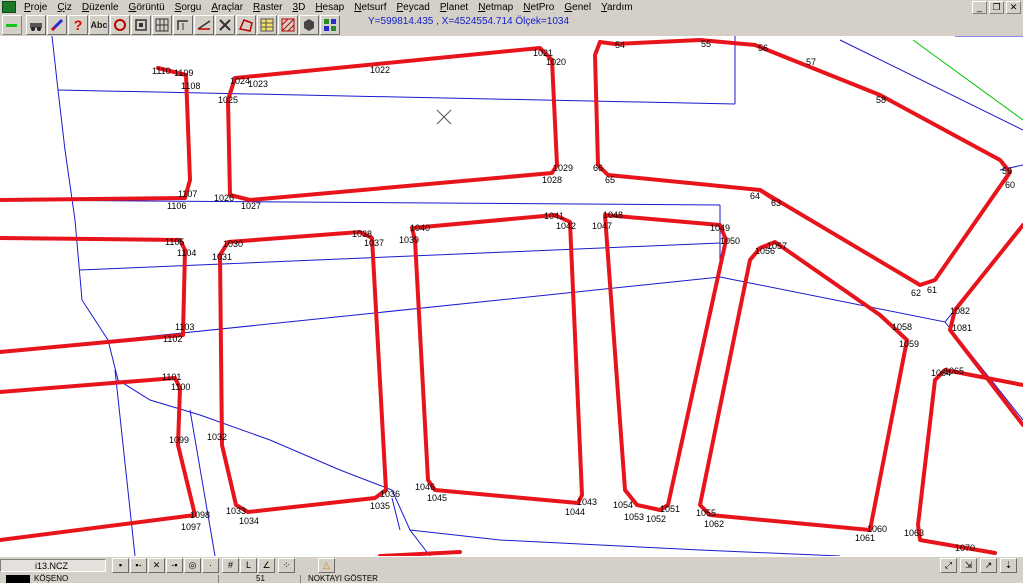 Image resolution: width=1023 pixels, height=583 pixels. I want to click on minimize-button: _, so click(979, 7).